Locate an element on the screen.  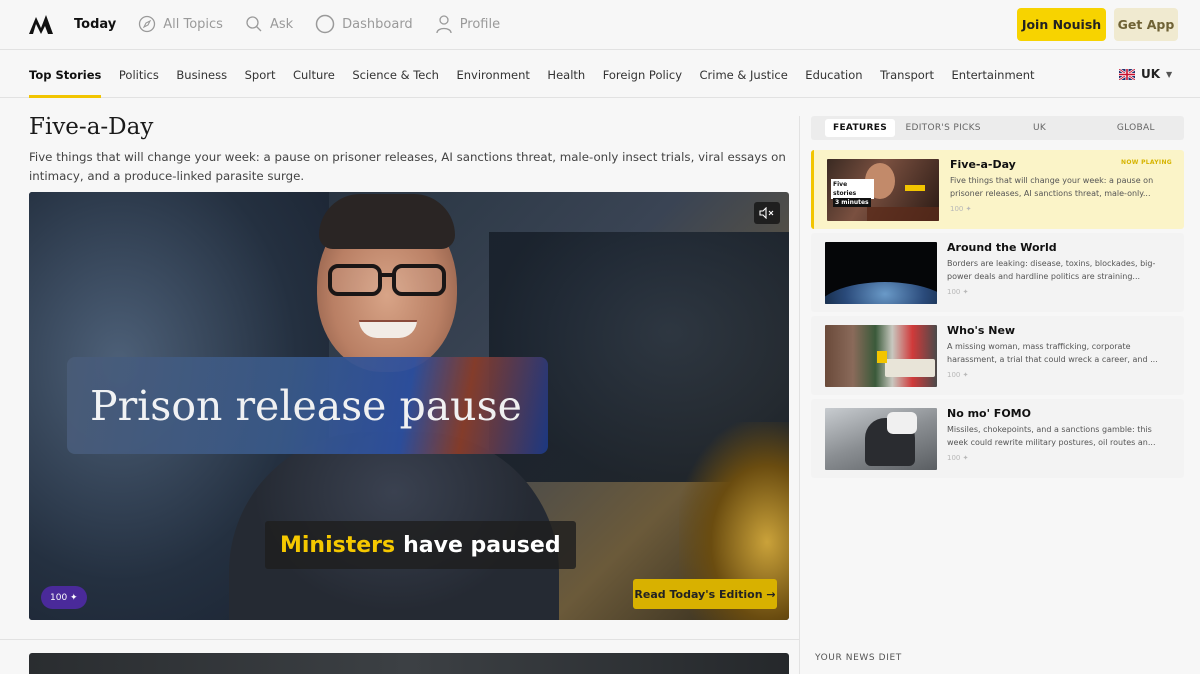
nav-profile: Profile is located at coordinates (467, 24).